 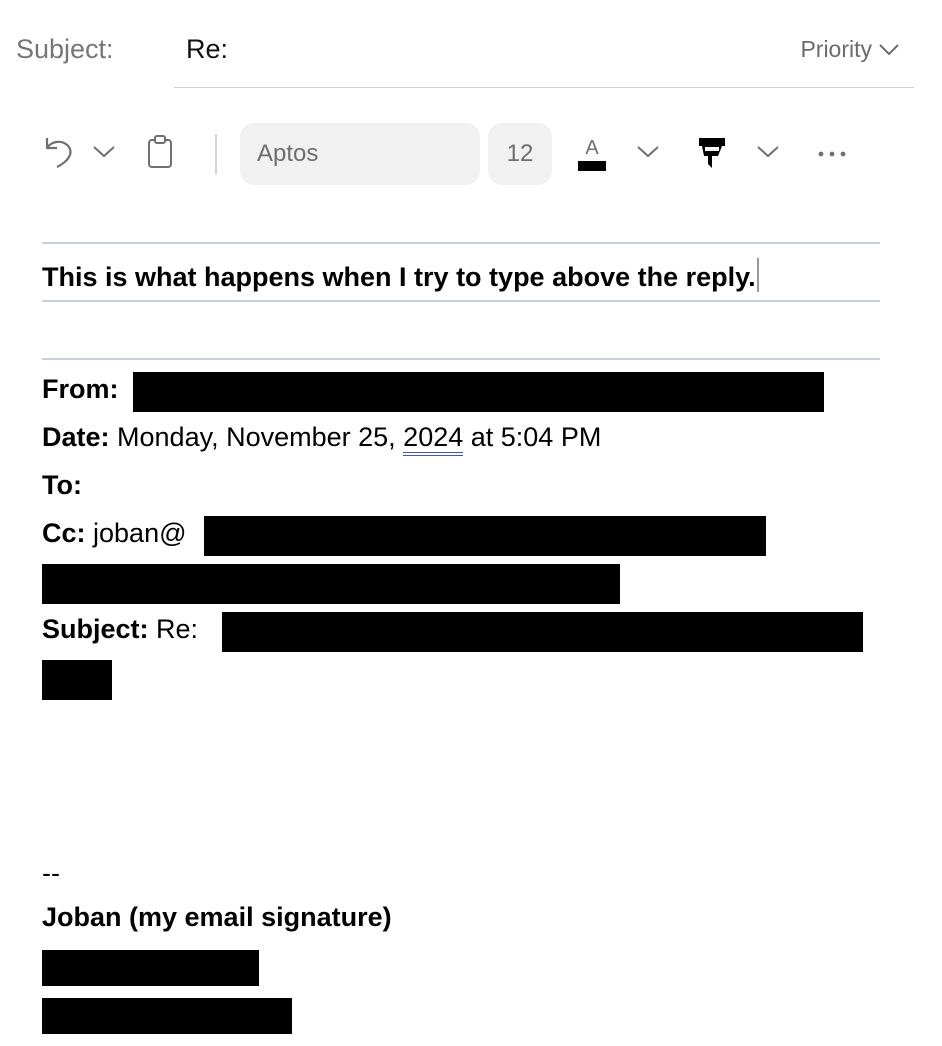 What do you see at coordinates (95, 629) in the screenshot?
I see `quoted-subject-label: Subject:` at bounding box center [95, 629].